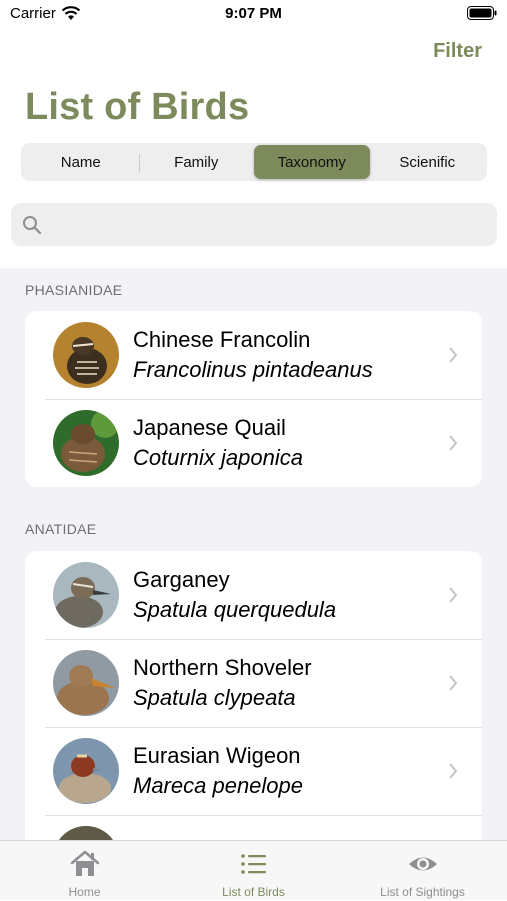  Describe the element at coordinates (457, 51) in the screenshot. I see `filter-button: Filter` at that location.